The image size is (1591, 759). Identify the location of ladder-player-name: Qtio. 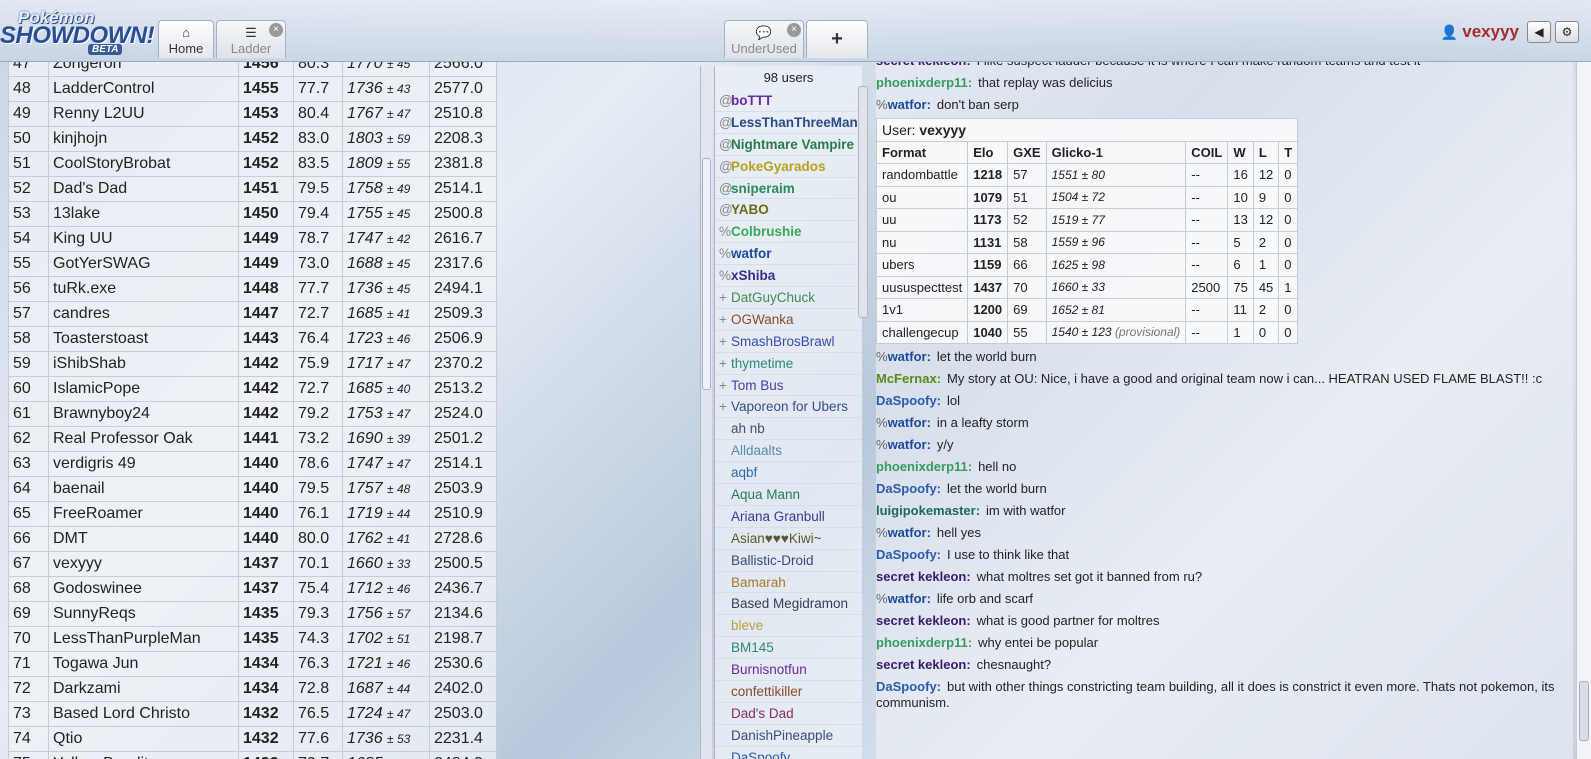
(143, 739).